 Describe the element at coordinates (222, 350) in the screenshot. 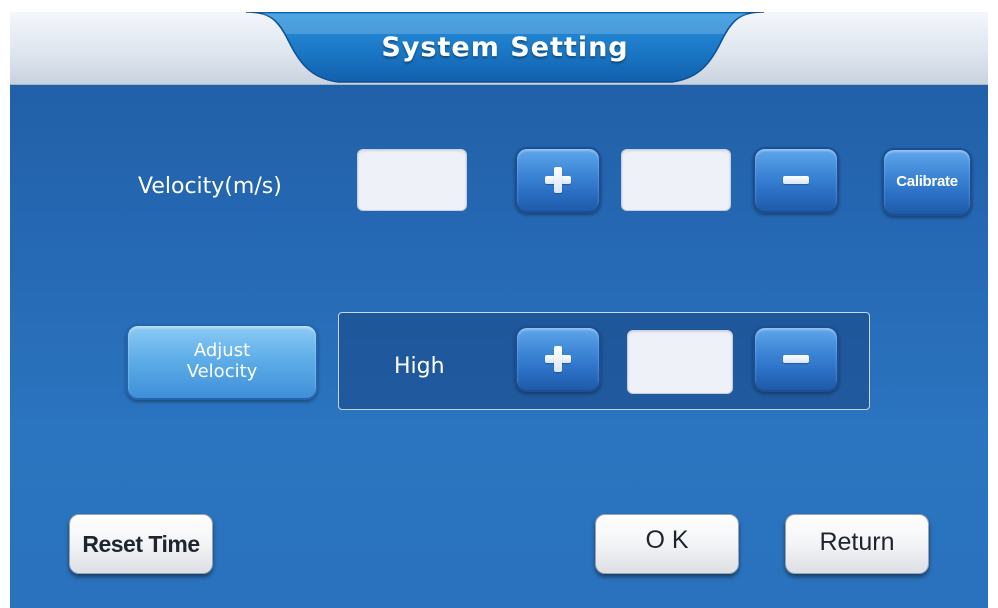

I see `adjust-velocity-label-line1: Adjust` at that location.